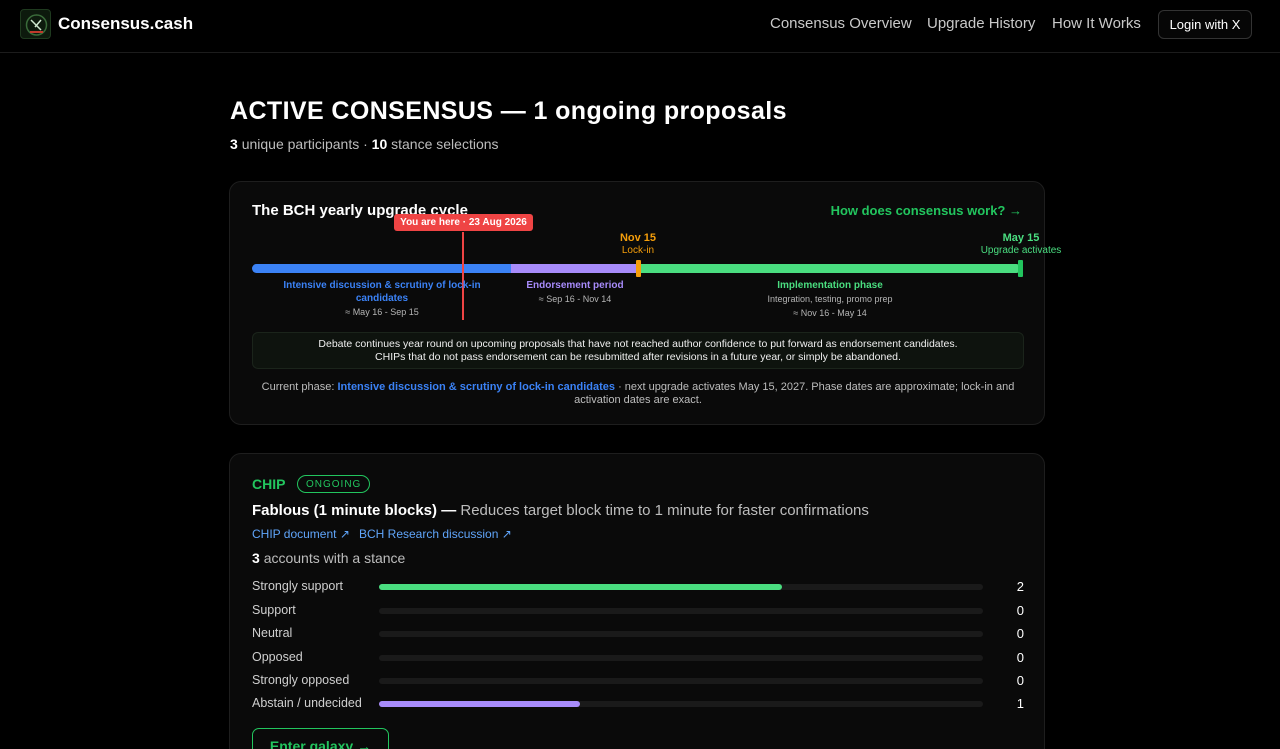 The width and height of the screenshot is (1280, 749). What do you see at coordinates (1021, 250) in the screenshot?
I see `activation-label: Upgrade activates` at bounding box center [1021, 250].